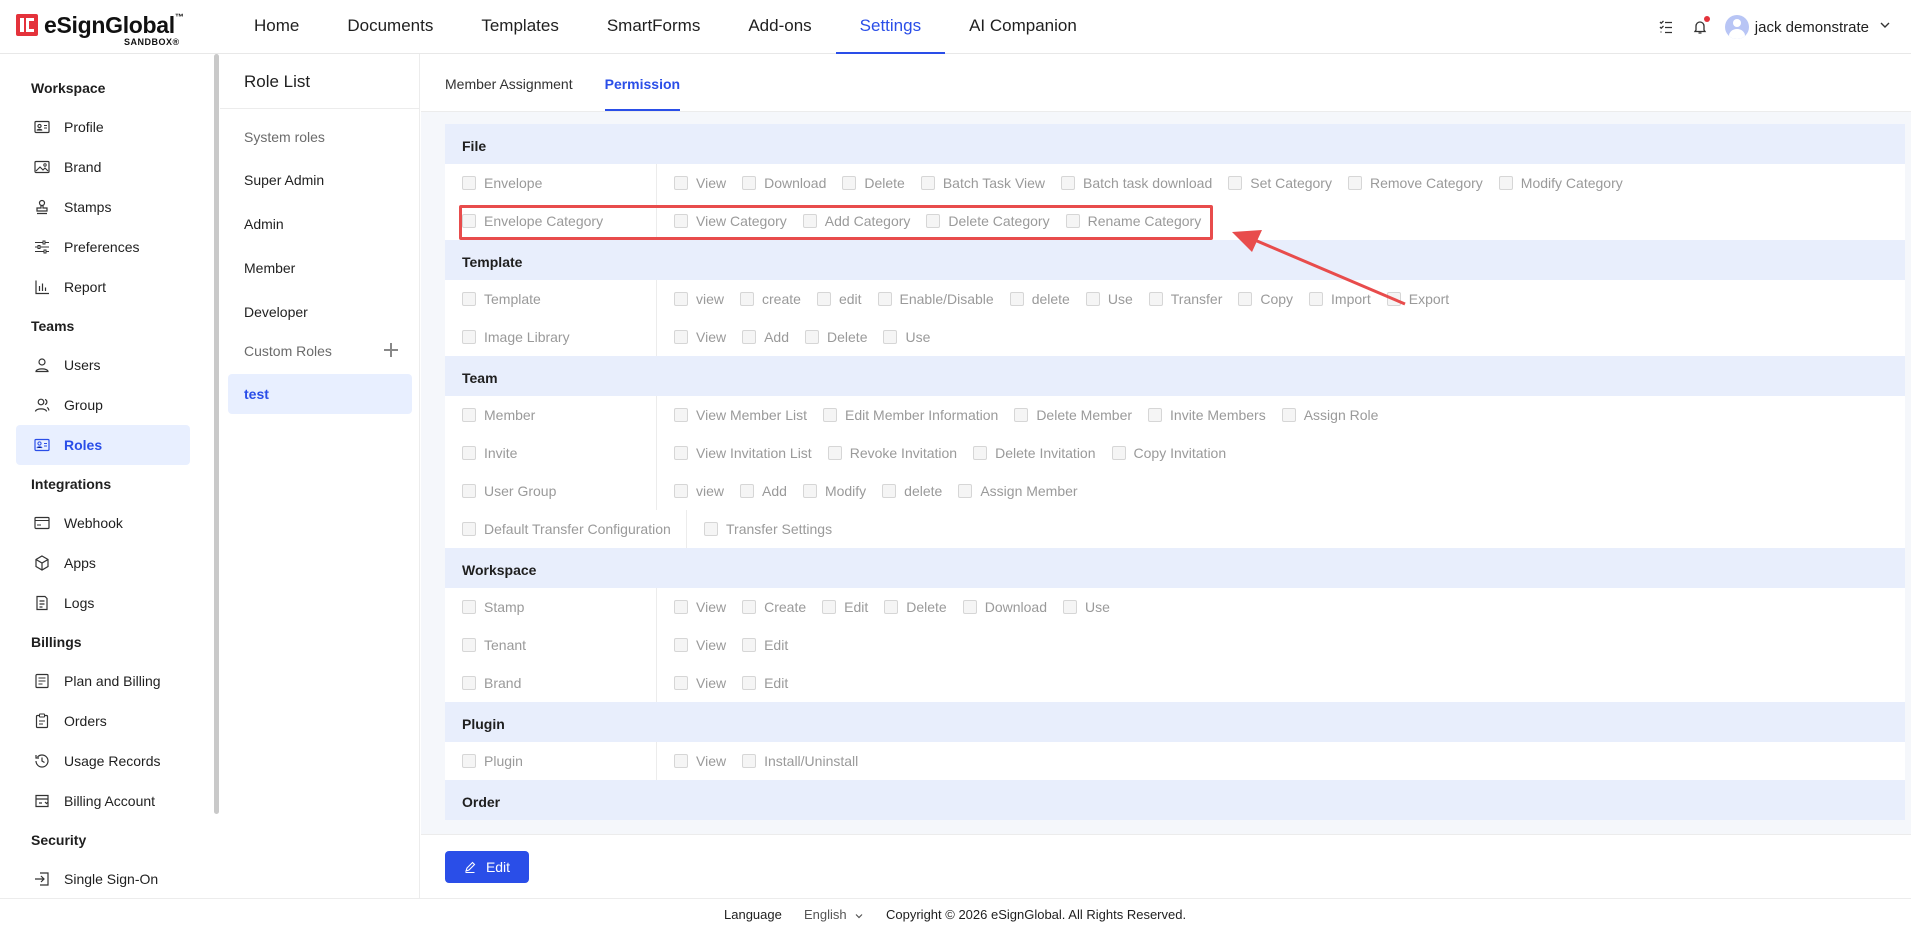 This screenshot has width=1911, height=928. Describe the element at coordinates (1034, 453) in the screenshot. I see `permission-option-delete-invitation: Delete Invitation` at that location.